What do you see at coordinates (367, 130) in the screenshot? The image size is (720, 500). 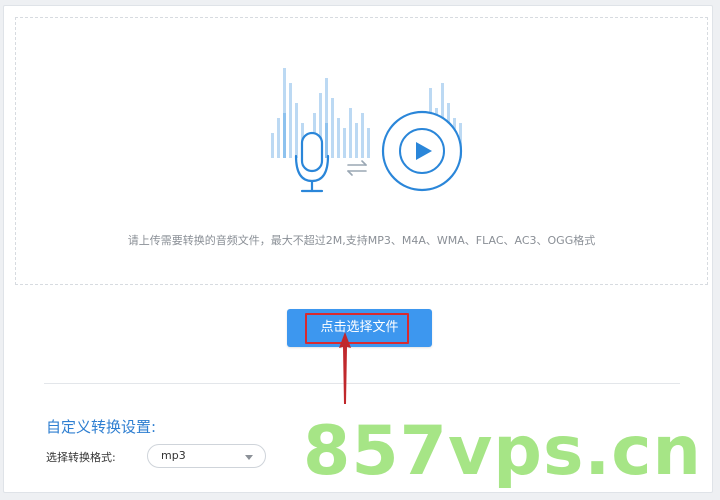 I see `audio-illustration` at bounding box center [367, 130].